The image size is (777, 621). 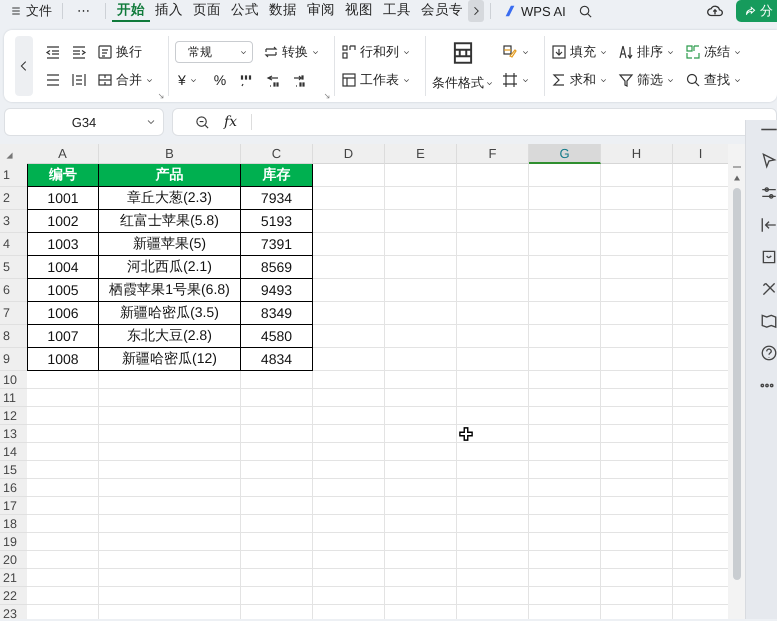 What do you see at coordinates (13, 267) in the screenshot?
I see `row-header: 5` at bounding box center [13, 267].